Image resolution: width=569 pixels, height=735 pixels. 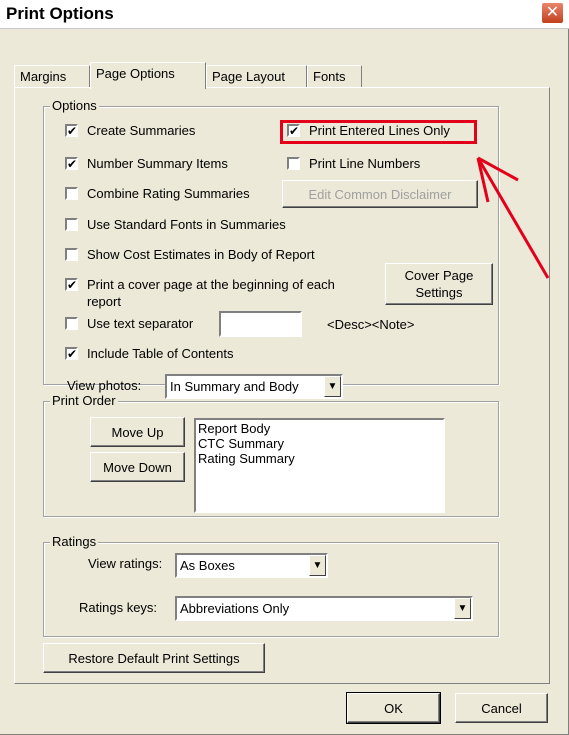 What do you see at coordinates (235, 608) in the screenshot?
I see `ratings-keys-value: Abbreviations Only` at bounding box center [235, 608].